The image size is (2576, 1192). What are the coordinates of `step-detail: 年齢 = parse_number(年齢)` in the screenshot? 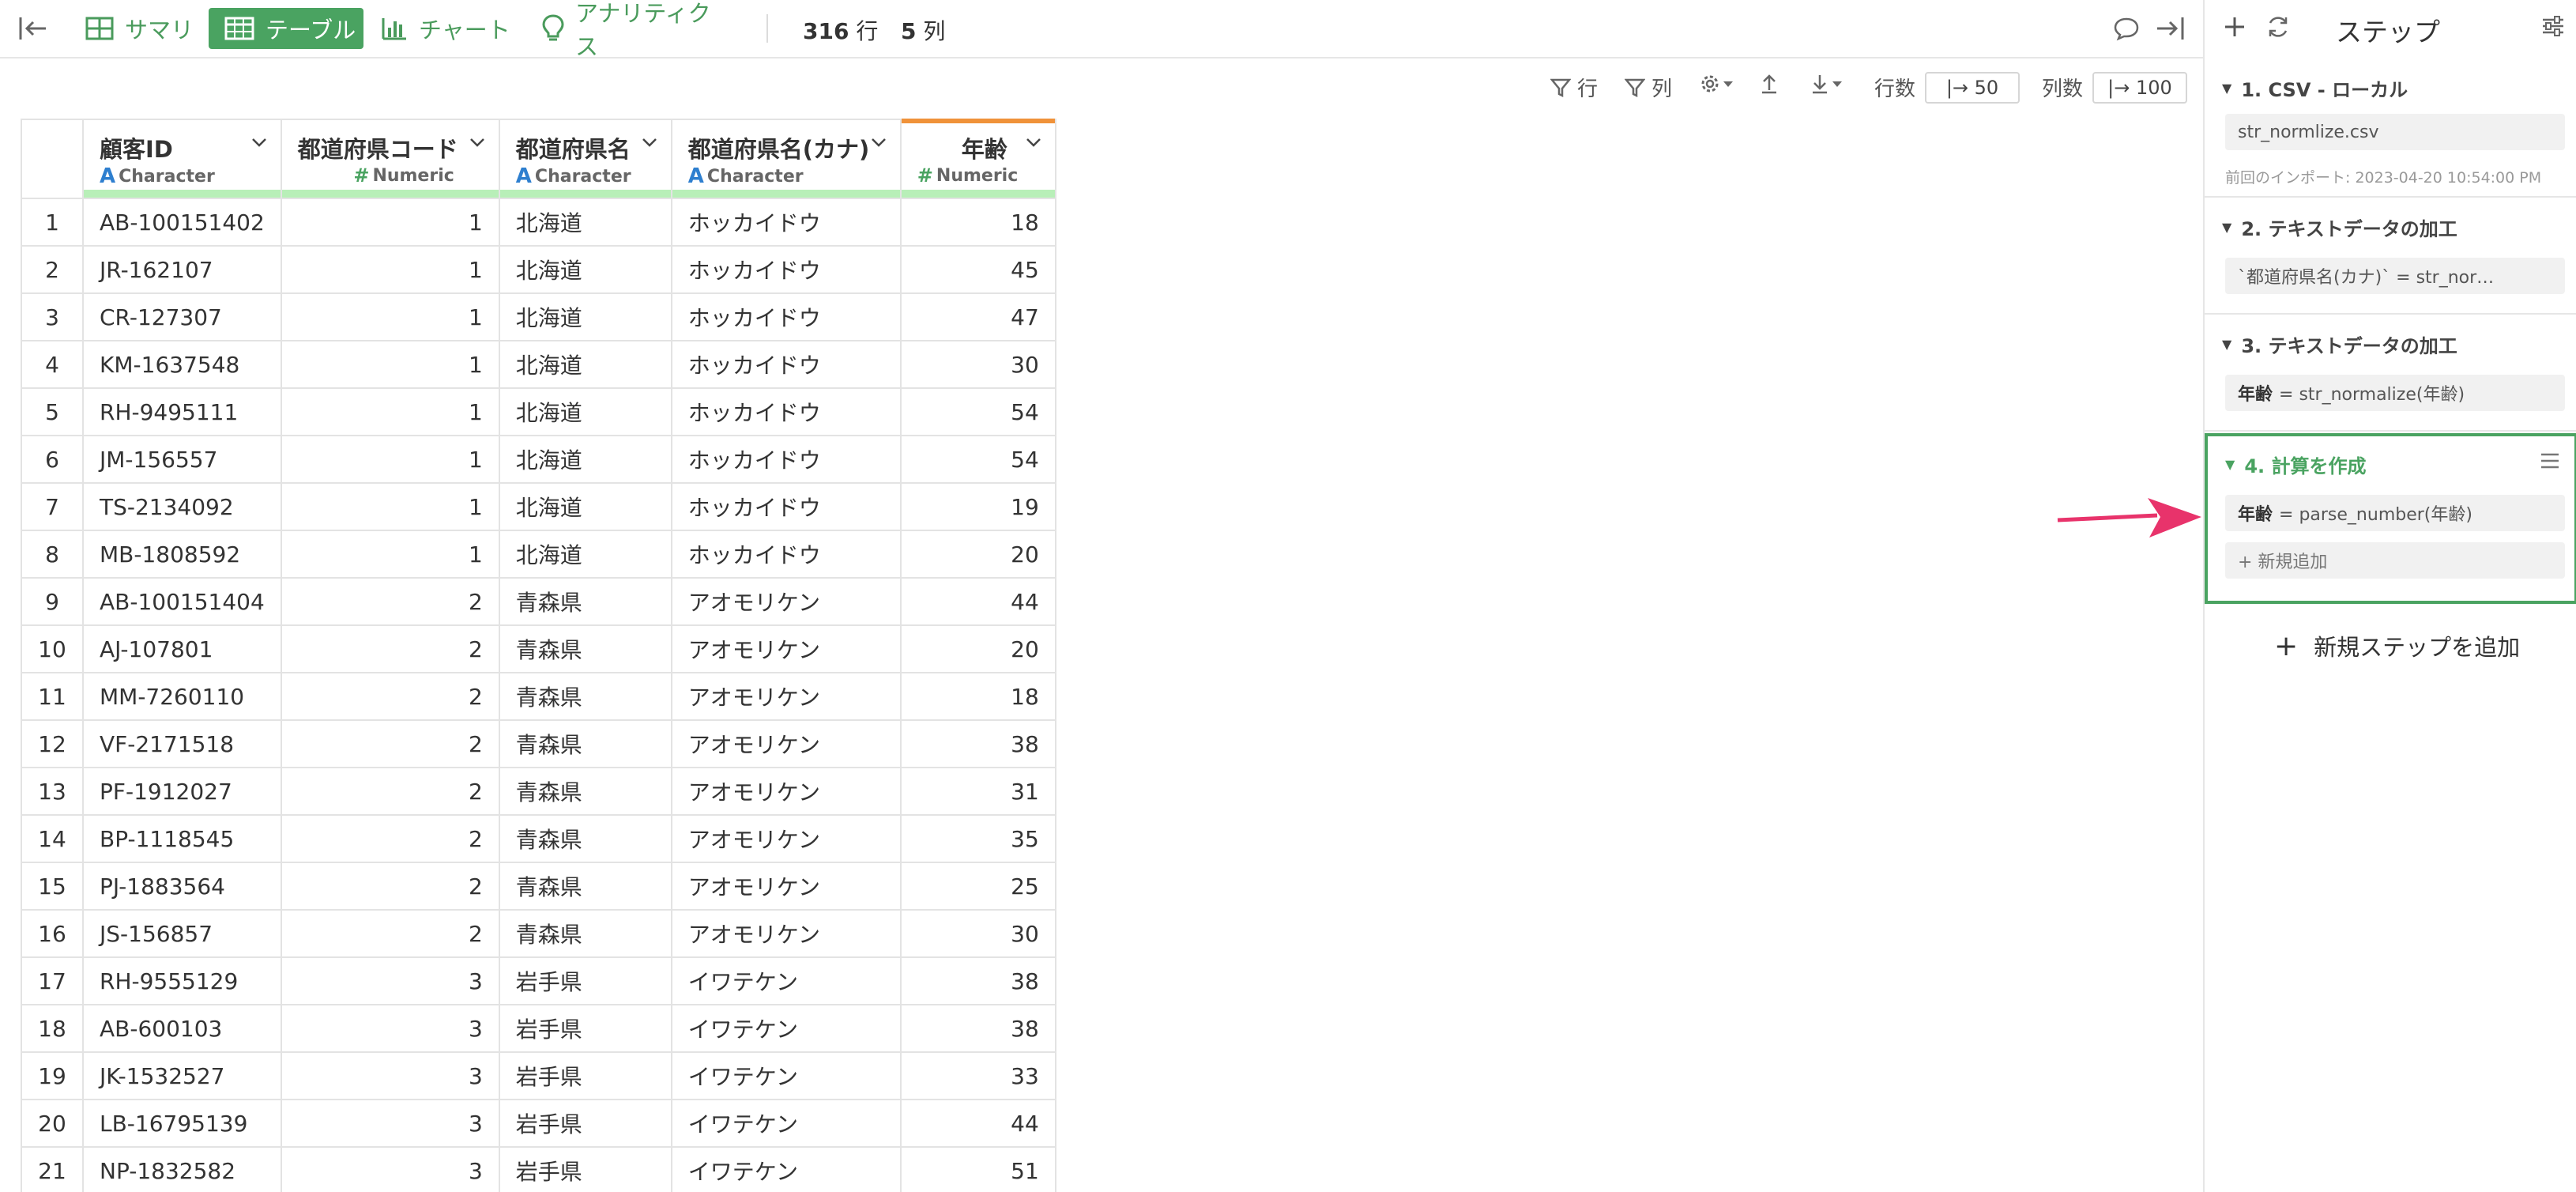 It's located at (2395, 513).